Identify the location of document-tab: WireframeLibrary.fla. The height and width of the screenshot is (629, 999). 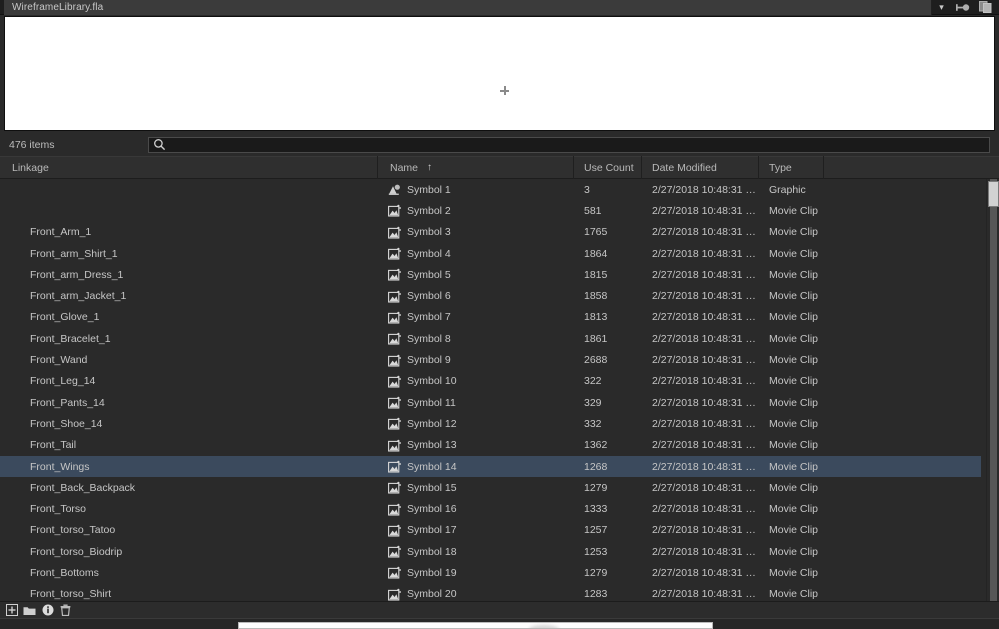
(468, 7).